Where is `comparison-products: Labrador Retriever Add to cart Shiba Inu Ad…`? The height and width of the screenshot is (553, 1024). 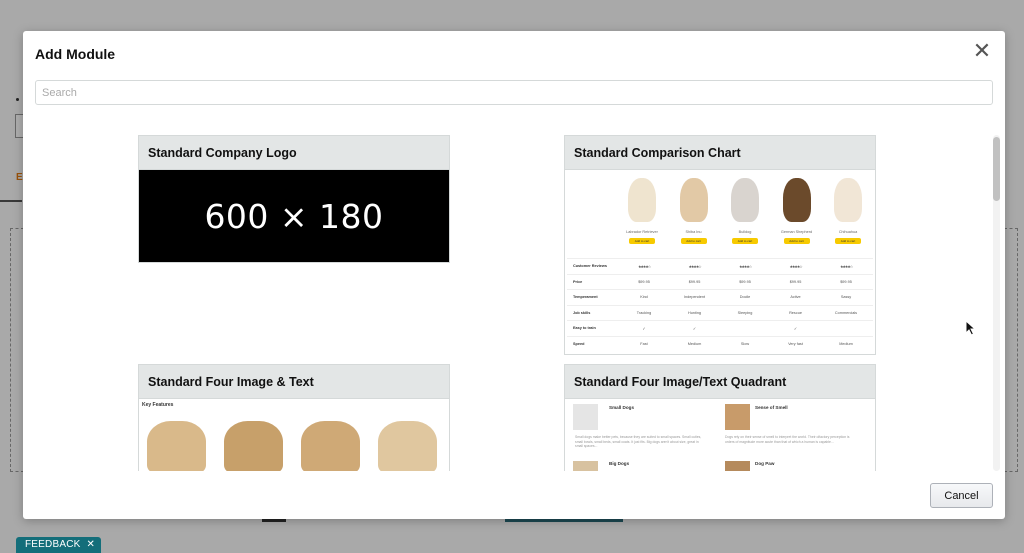 comparison-products: Labrador Retriever Add to cart Shiba Inu Ad… is located at coordinates (745, 211).